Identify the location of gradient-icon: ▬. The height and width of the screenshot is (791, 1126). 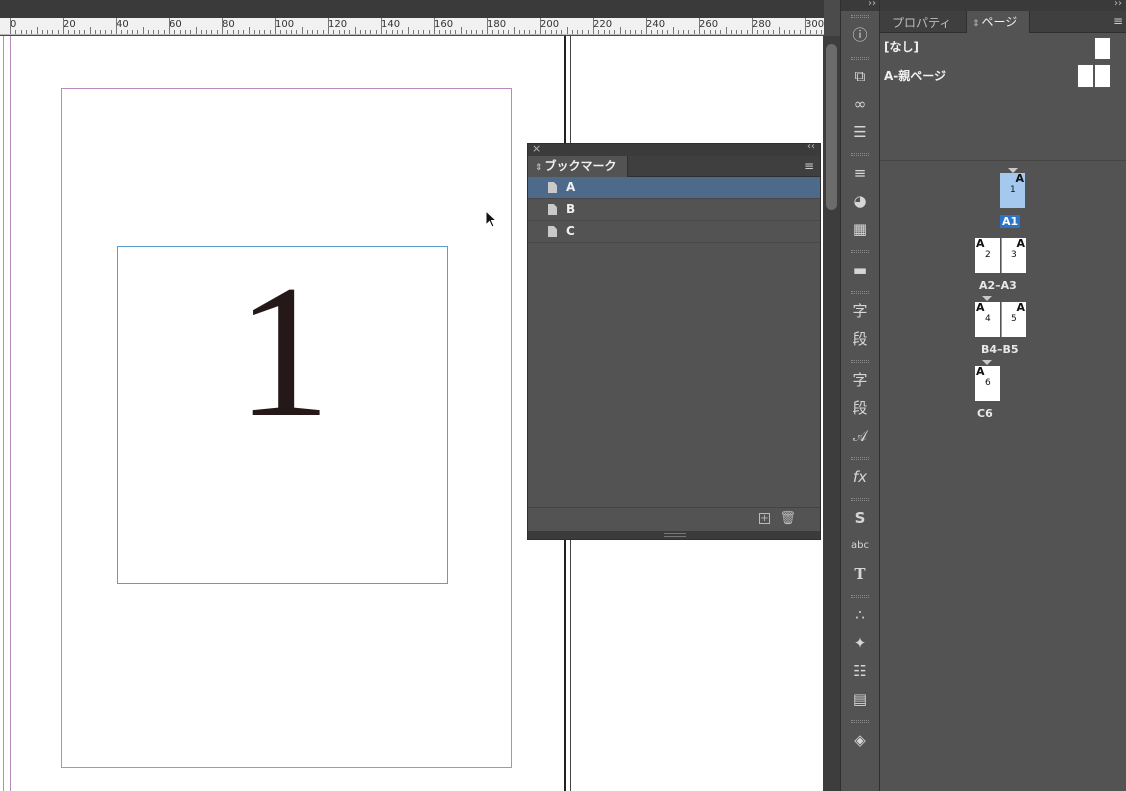
(860, 270).